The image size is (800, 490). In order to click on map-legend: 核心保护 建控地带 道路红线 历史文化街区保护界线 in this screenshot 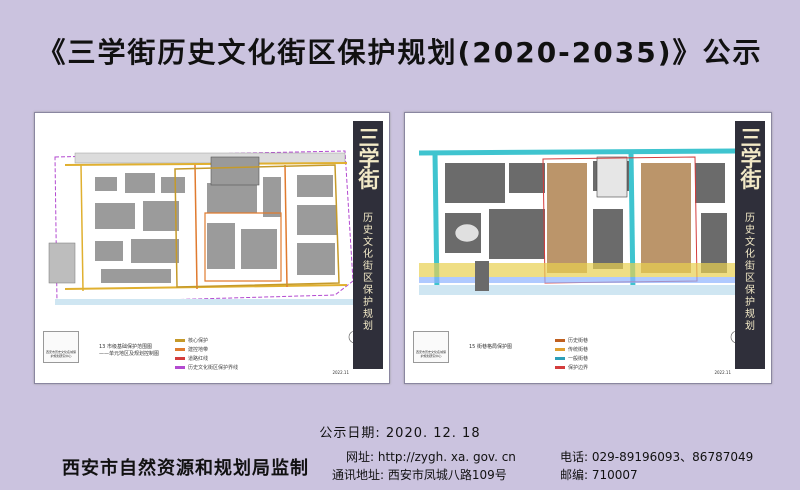, I will do `click(250, 353)`.